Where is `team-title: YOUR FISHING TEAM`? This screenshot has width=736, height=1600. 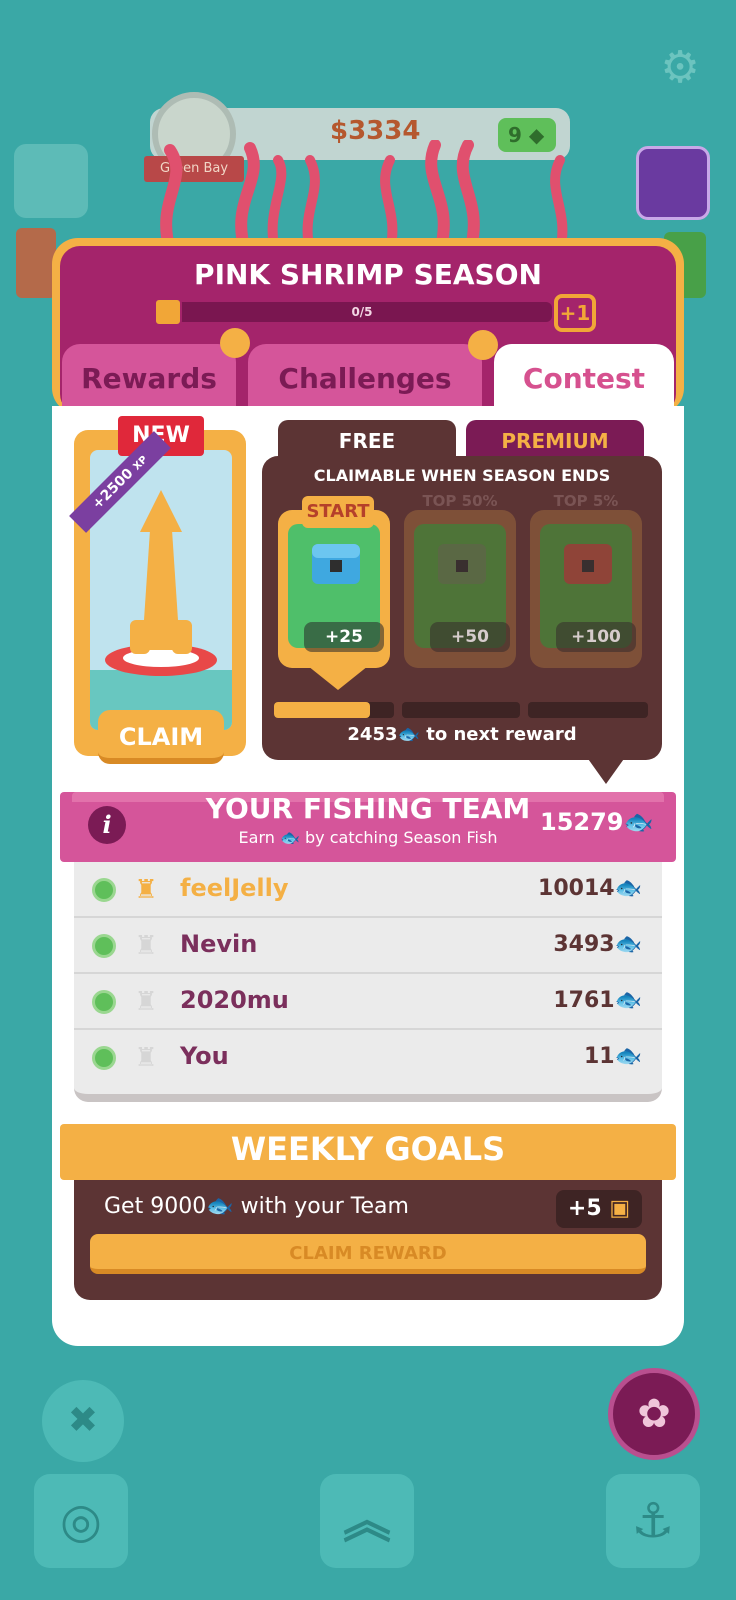 team-title: YOUR FISHING TEAM is located at coordinates (368, 808).